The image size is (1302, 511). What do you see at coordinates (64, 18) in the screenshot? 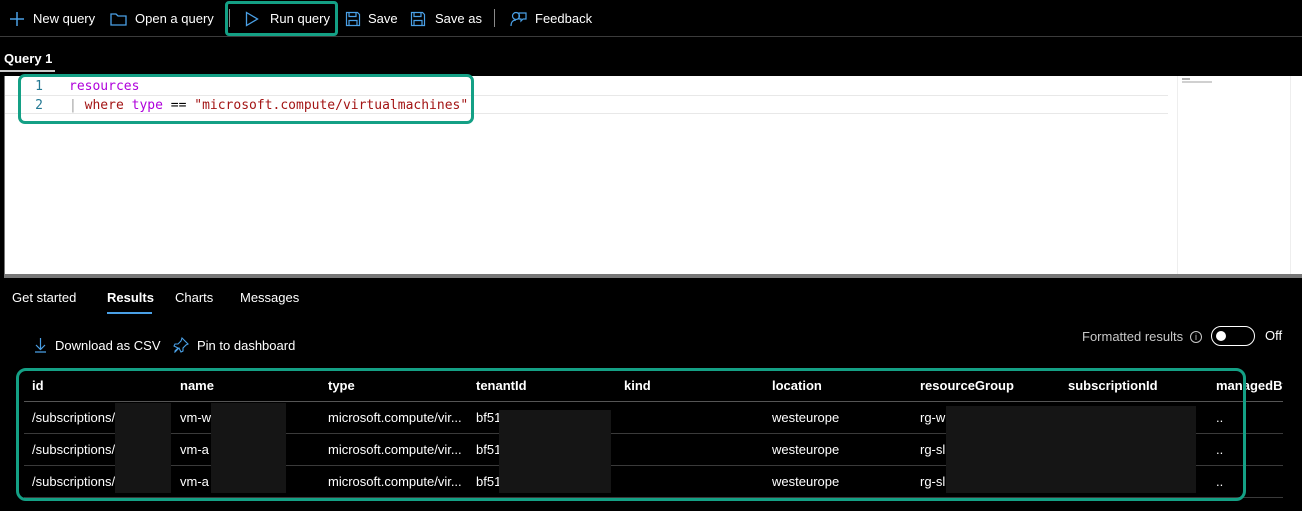
I see `new-query-label: New query` at bounding box center [64, 18].